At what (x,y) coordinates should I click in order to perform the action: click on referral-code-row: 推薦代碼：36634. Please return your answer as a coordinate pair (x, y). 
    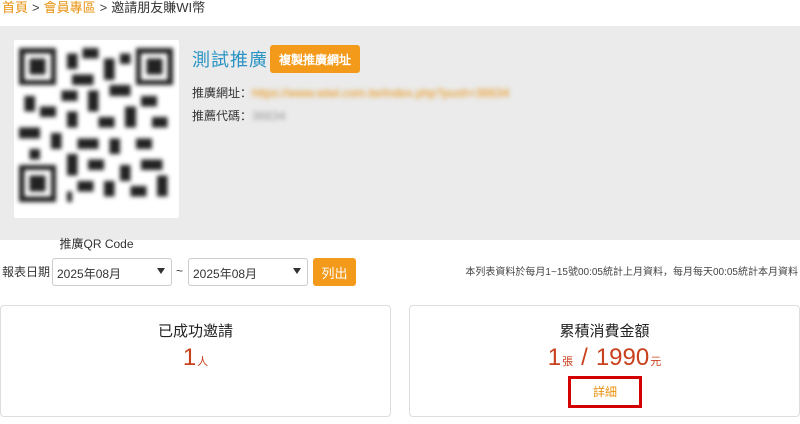
    Looking at the image, I should click on (238, 115).